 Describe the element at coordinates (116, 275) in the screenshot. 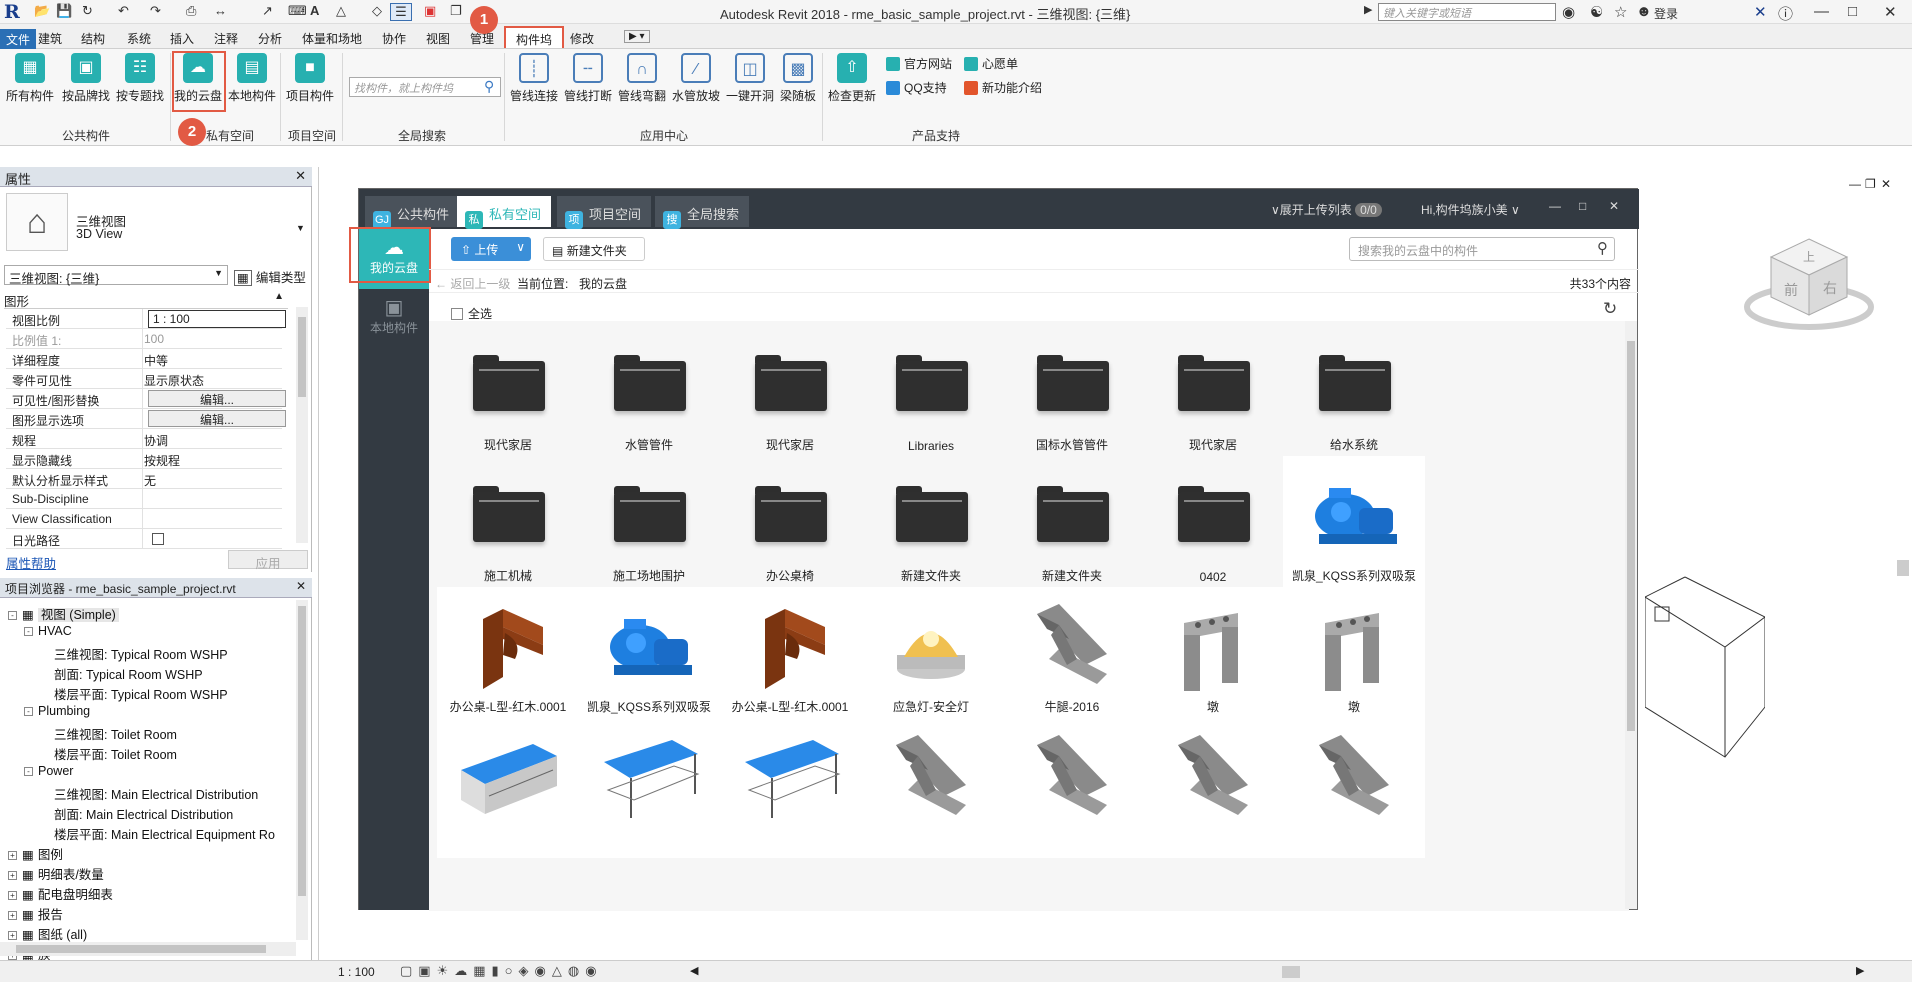

I see `view-selector: 三维视图: {三维} ▼` at that location.